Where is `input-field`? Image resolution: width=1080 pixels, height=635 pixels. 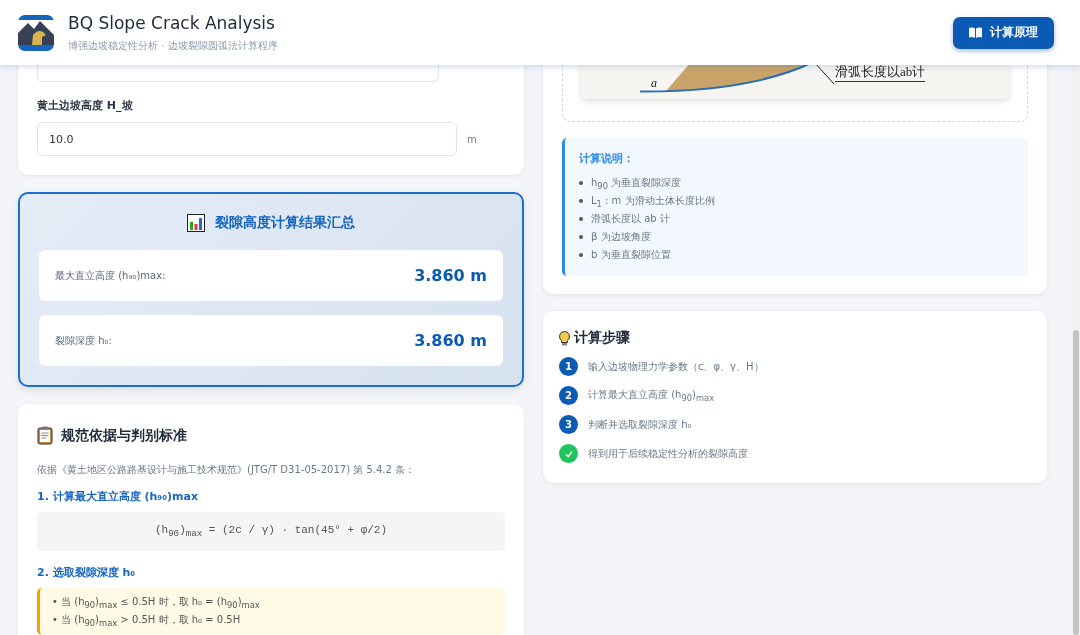
input-field is located at coordinates (238, 73).